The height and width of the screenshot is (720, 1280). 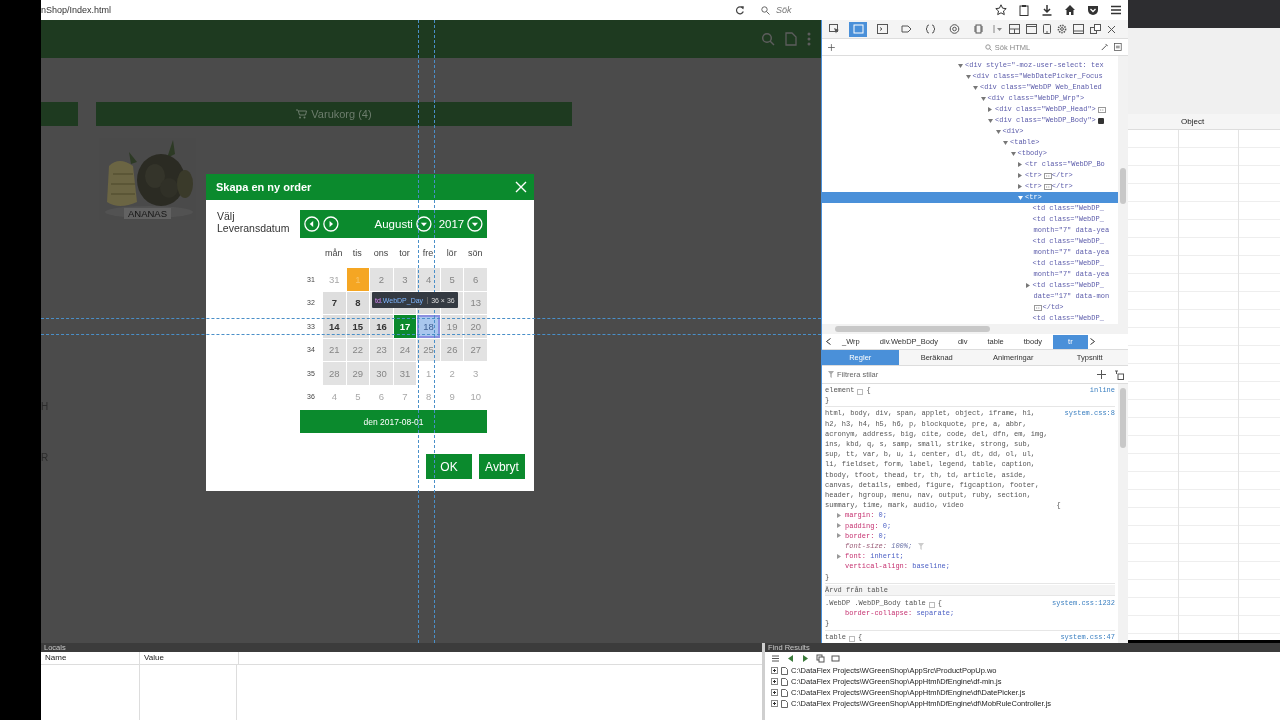 What do you see at coordinates (189, 658) in the screenshot?
I see `column-header: Value` at bounding box center [189, 658].